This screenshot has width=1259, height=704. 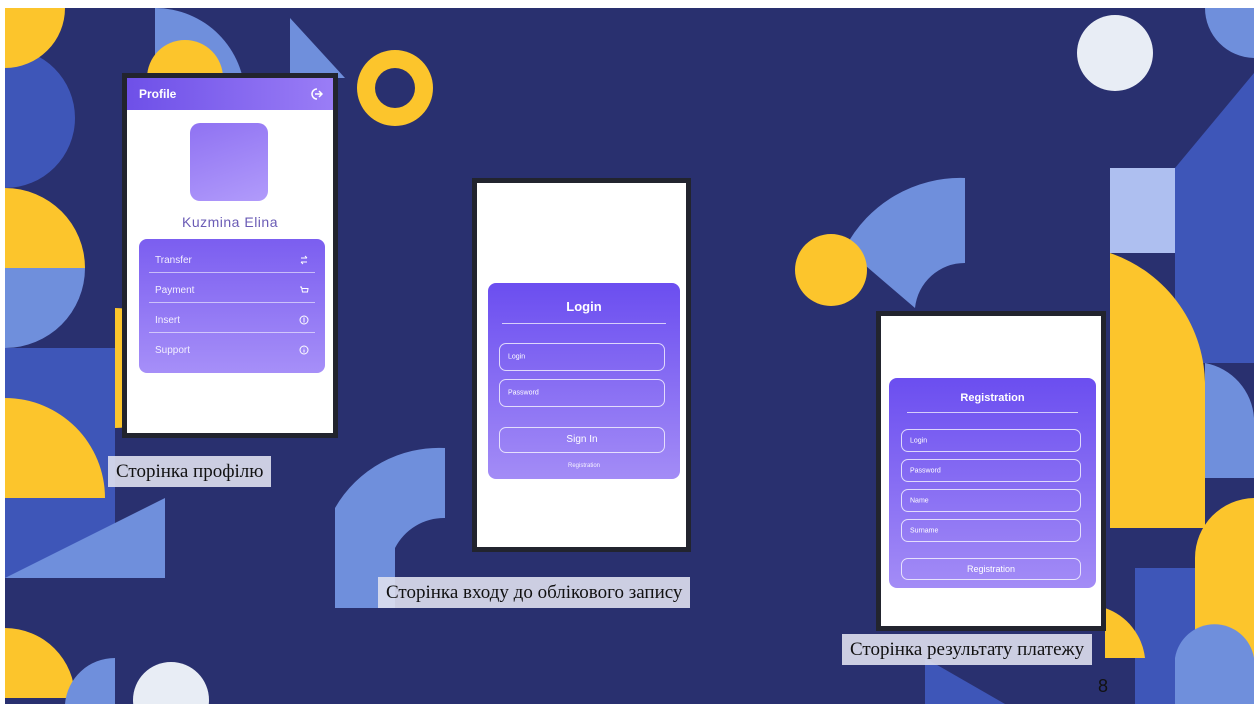 What do you see at coordinates (304, 260) in the screenshot?
I see `swap-arrows-icon` at bounding box center [304, 260].